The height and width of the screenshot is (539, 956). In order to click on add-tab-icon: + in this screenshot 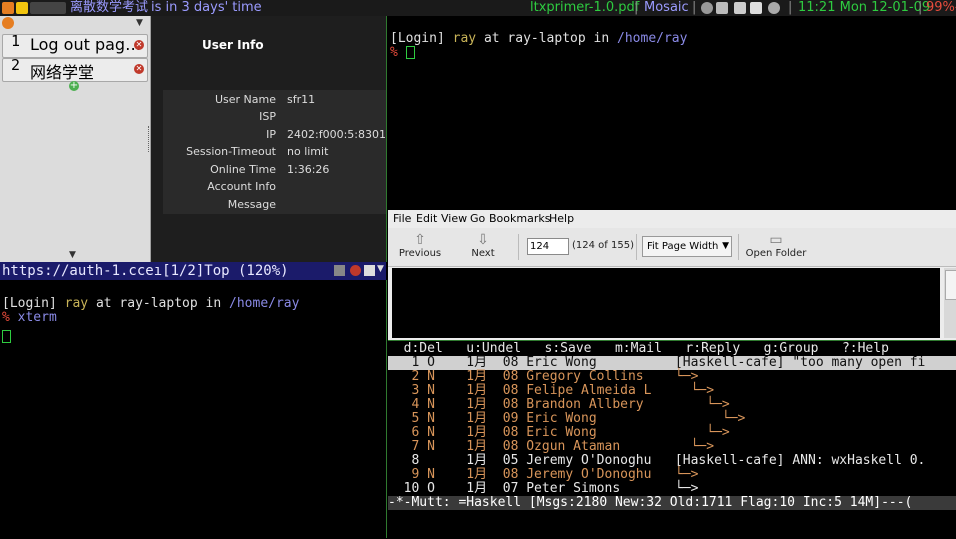, I will do `click(74, 86)`.